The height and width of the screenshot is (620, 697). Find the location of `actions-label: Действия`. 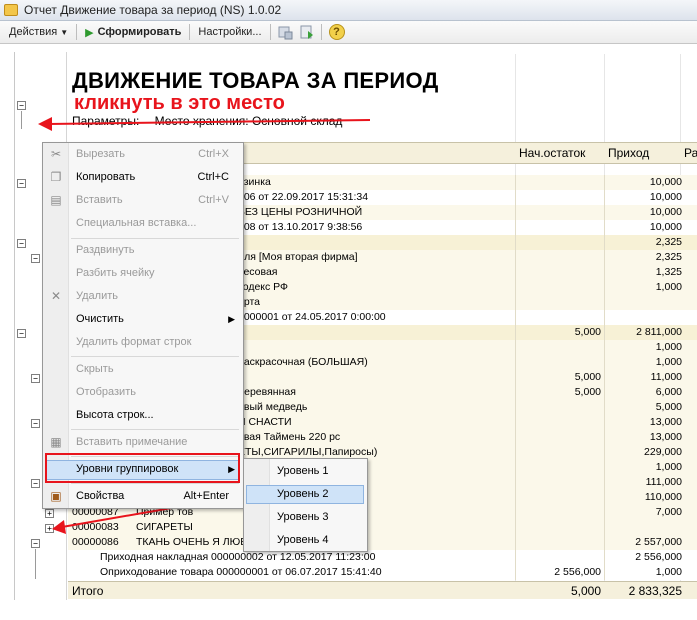

actions-label: Действия is located at coordinates (33, 32).